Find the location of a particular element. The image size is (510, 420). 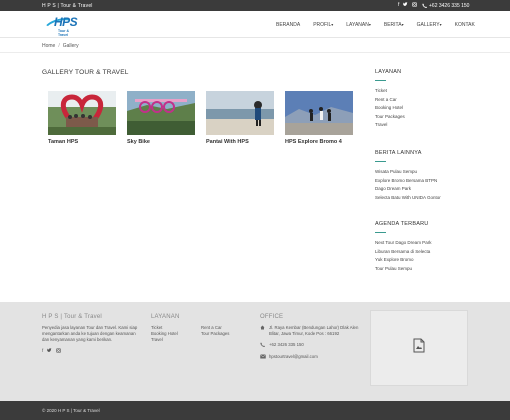

nav-item-beranda: BERANDA is located at coordinates (288, 25).